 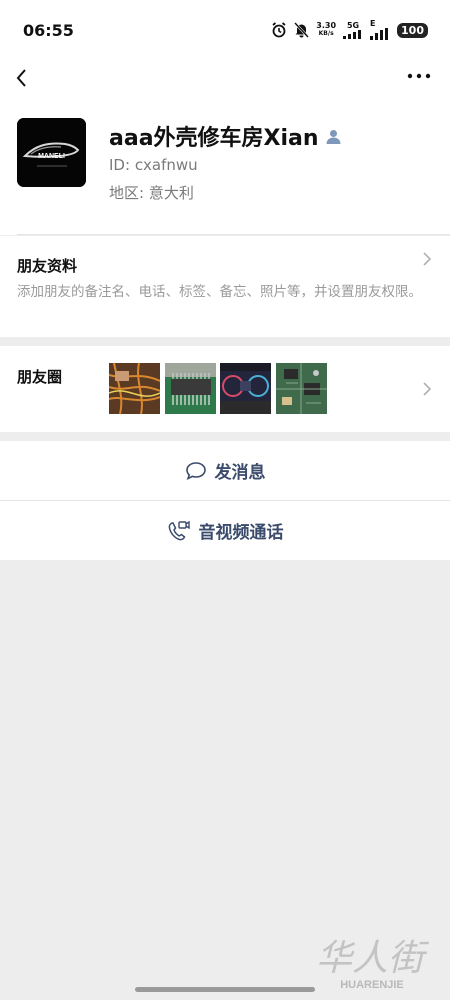 I want to click on avatar: MANELI, so click(x=51, y=152).